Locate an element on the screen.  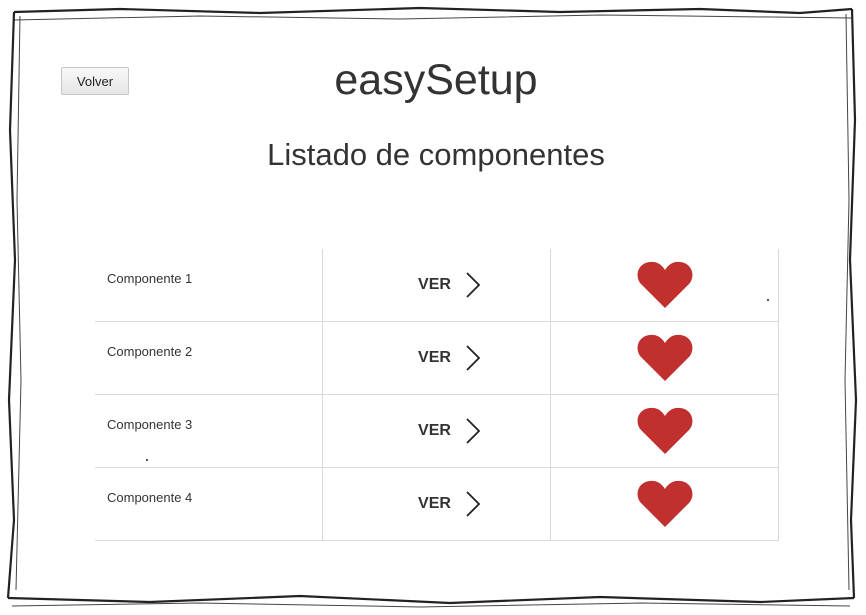
name-cell: Componente 4 is located at coordinates (209, 504).